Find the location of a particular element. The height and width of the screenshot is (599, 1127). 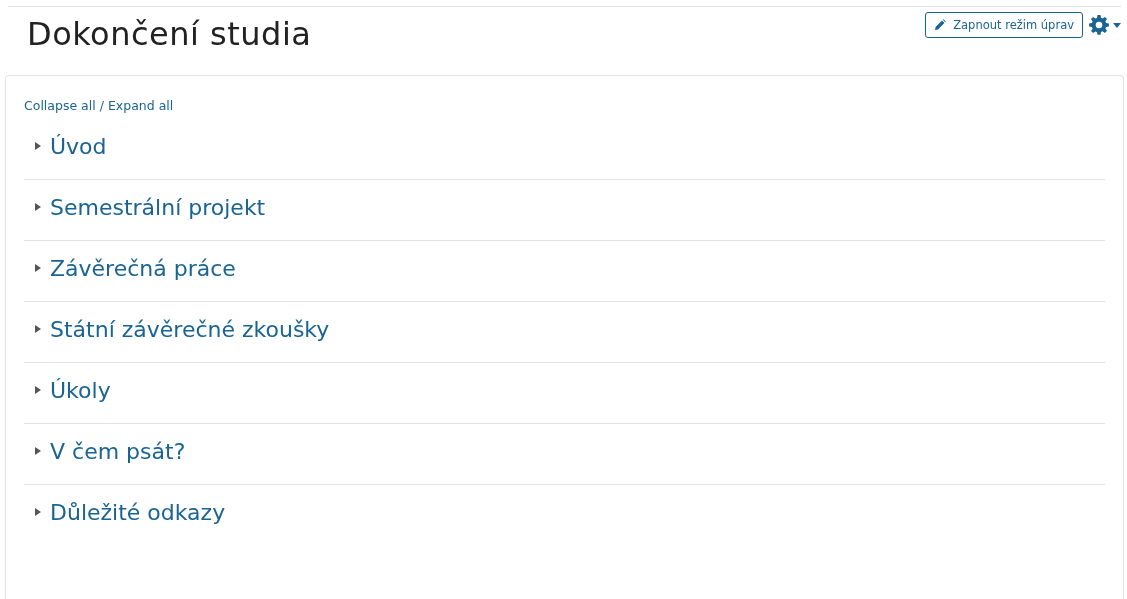

settings-icon is located at coordinates (1099, 25).